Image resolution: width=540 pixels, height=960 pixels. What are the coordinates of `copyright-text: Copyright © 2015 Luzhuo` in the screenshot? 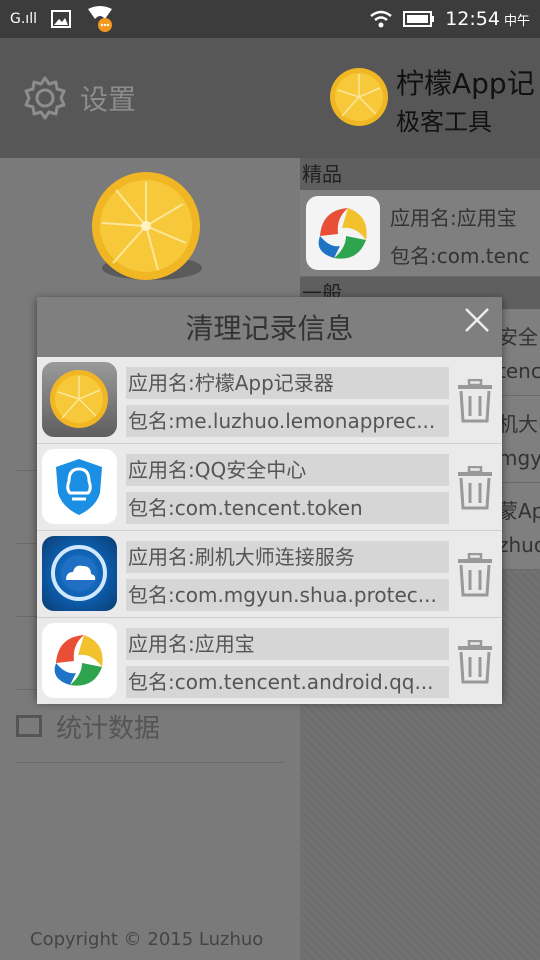 It's located at (147, 939).